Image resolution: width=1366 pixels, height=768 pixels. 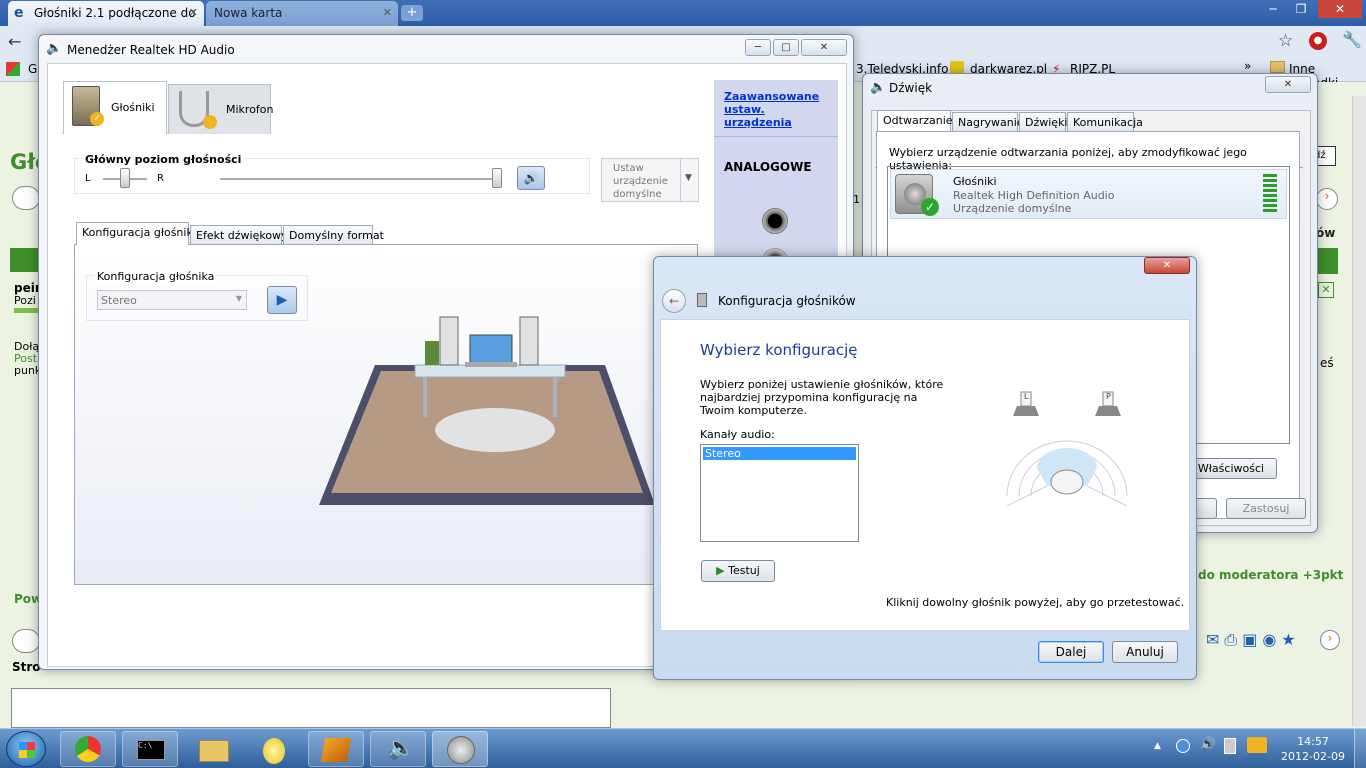 I want to click on battery-icon, so click(x=1230, y=746).